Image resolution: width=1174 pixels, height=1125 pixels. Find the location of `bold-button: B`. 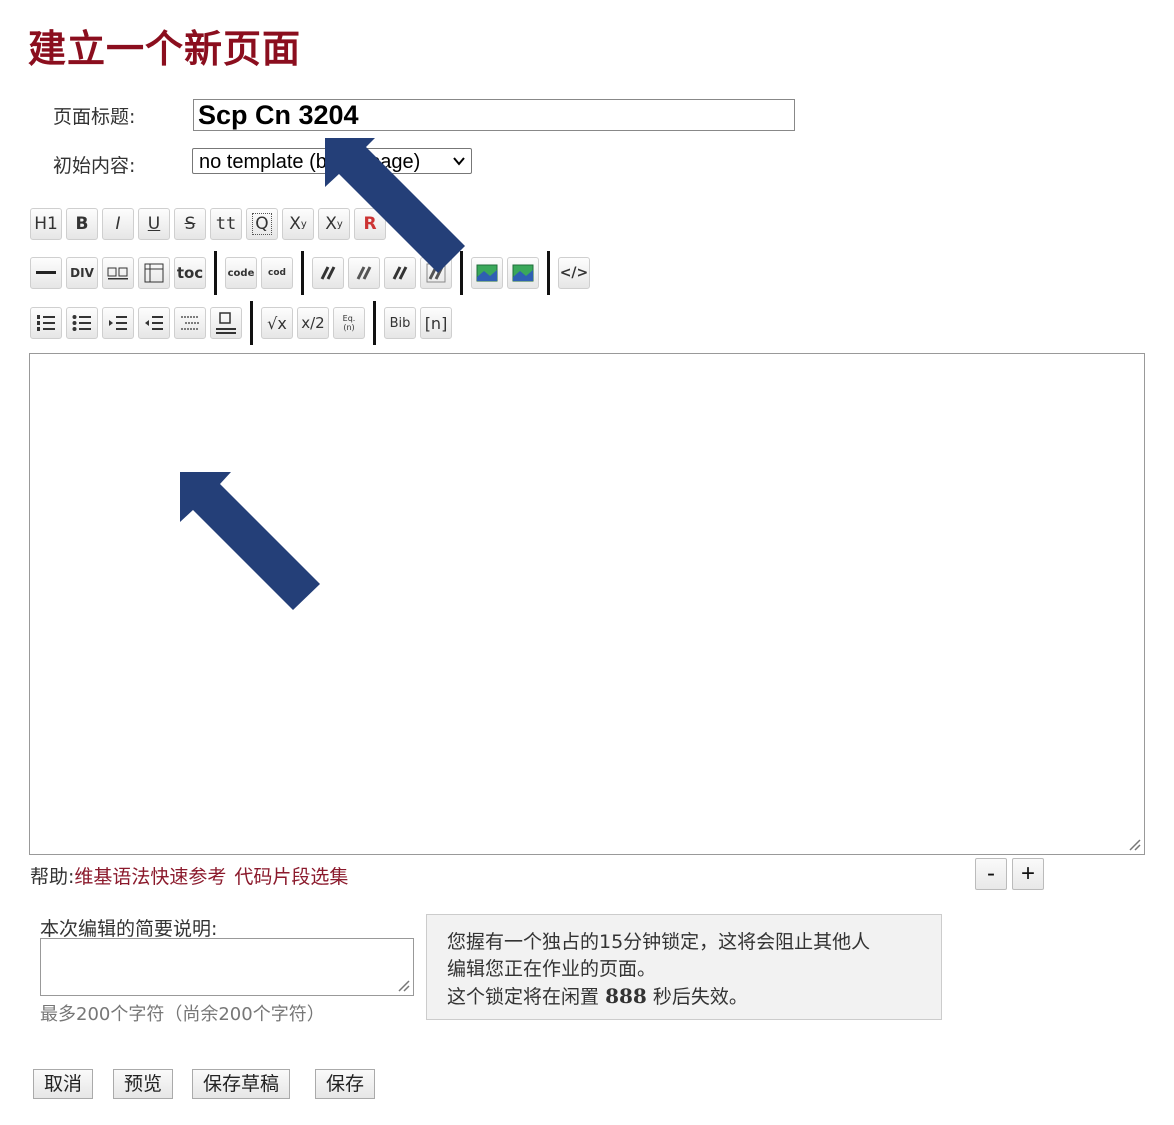

bold-button: B is located at coordinates (82, 224).